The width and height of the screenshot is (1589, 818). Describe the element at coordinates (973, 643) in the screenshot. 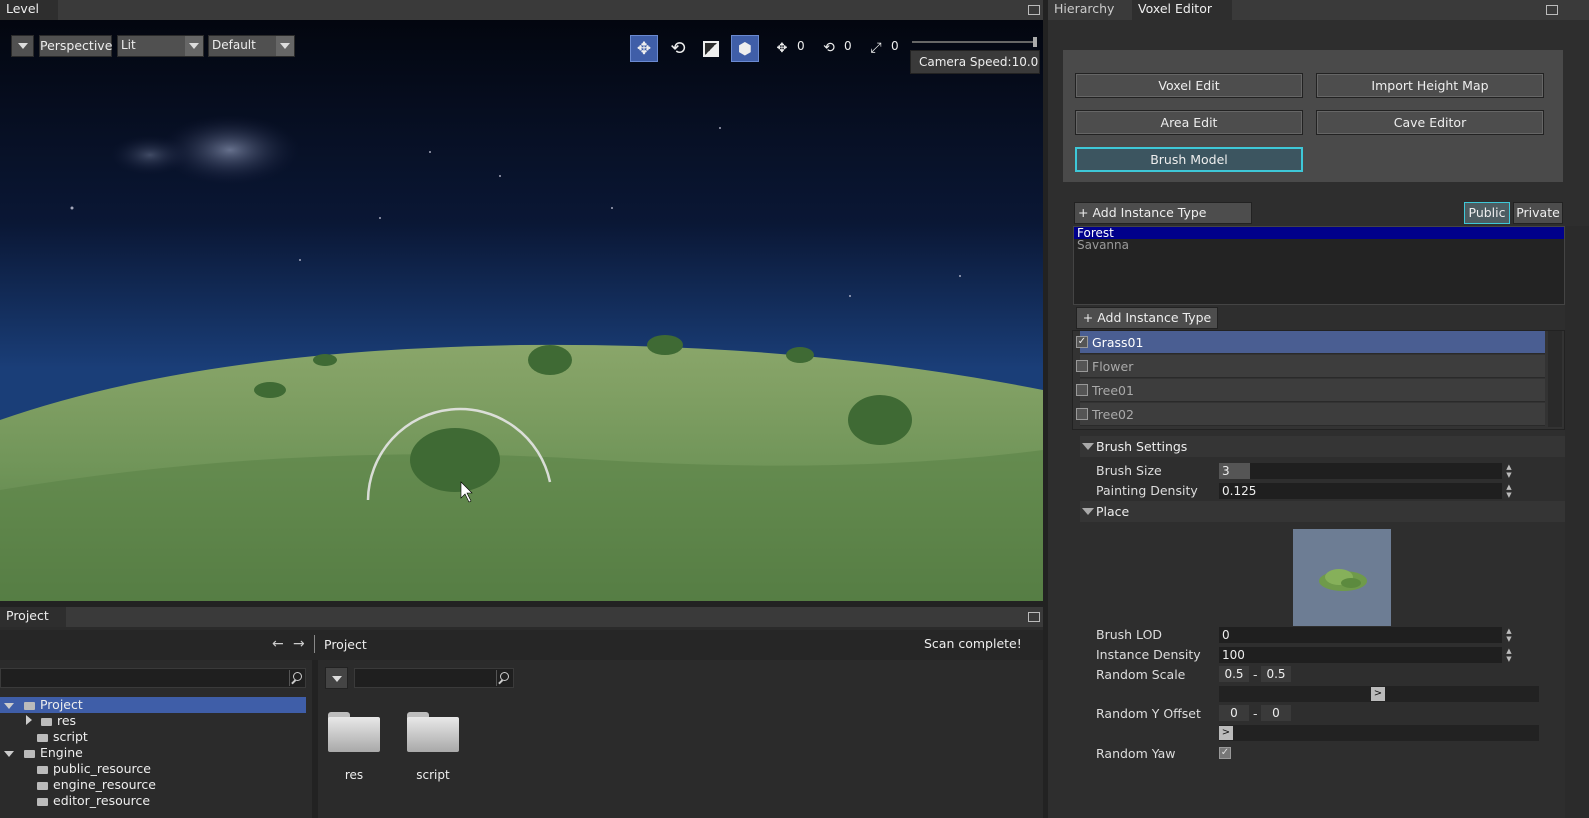

I see `scan-status: Scan complete!` at that location.